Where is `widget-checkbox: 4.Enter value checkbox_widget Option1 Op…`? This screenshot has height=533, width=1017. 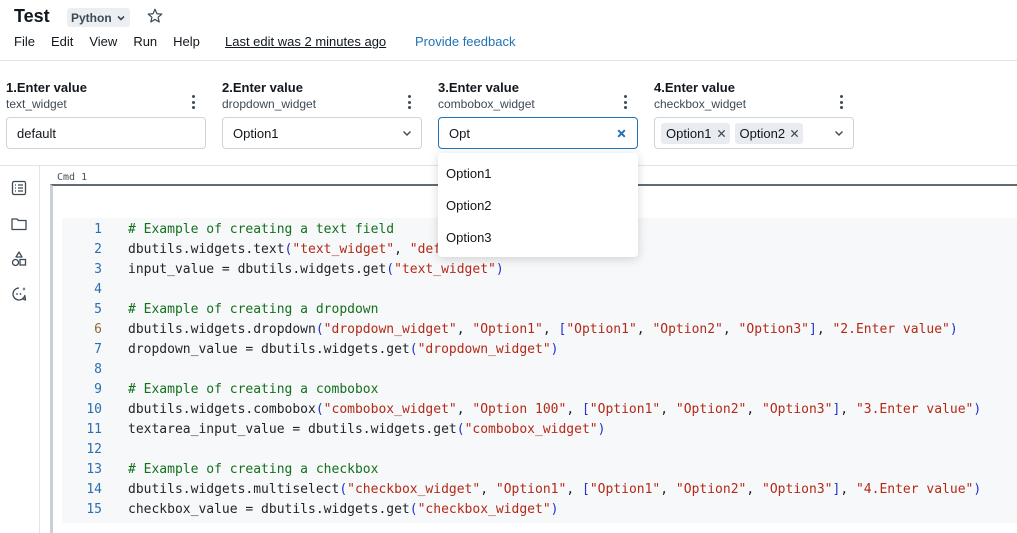 widget-checkbox: 4.Enter value checkbox_widget Option1 Op… is located at coordinates (754, 114).